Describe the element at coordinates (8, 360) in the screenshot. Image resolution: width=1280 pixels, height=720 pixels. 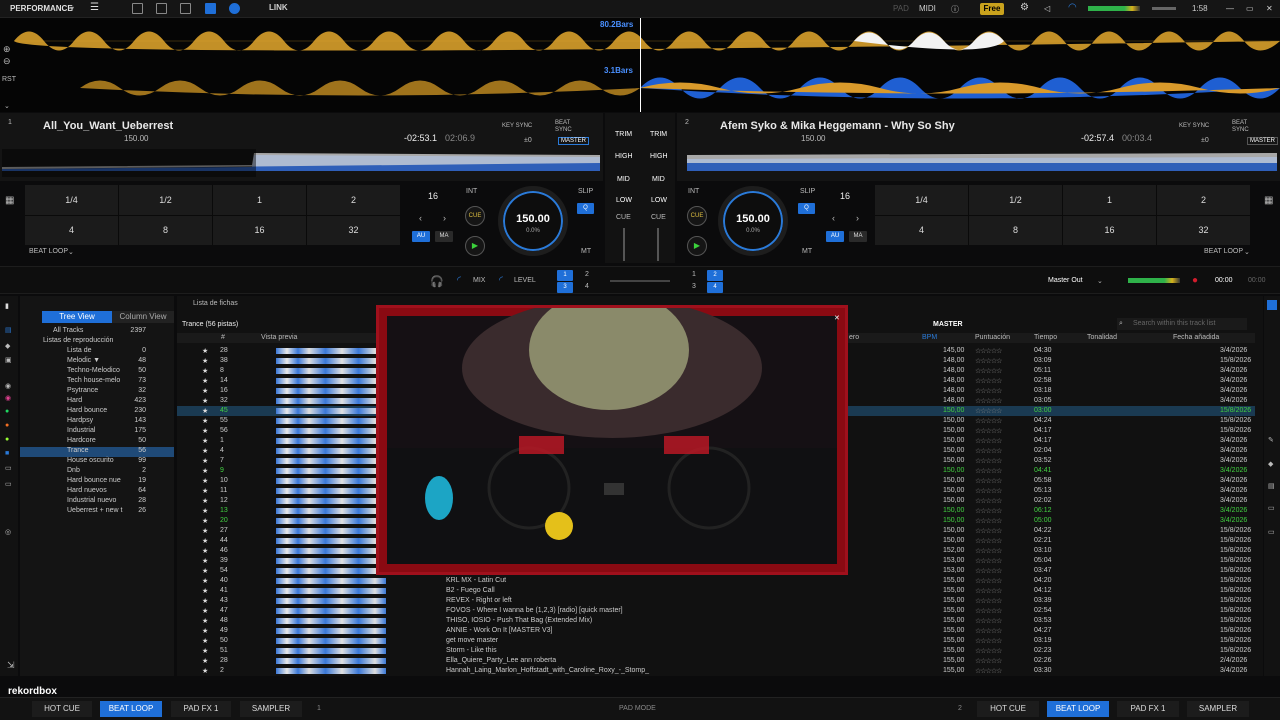
I see `history-icon: ▣` at that location.